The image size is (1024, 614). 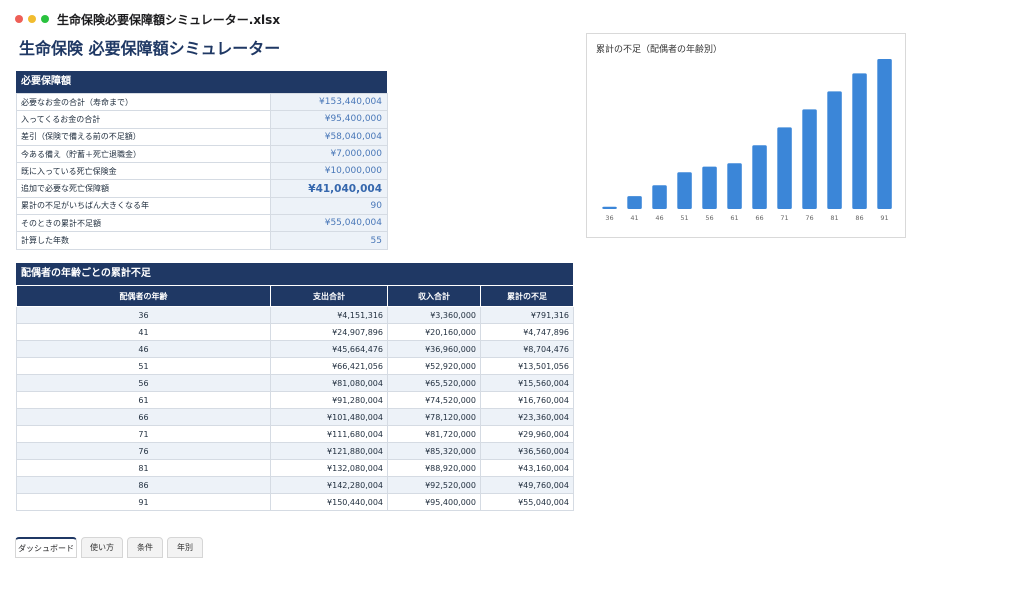 I want to click on summary-value-cell: ¥10,000,000, so click(x=329, y=171).